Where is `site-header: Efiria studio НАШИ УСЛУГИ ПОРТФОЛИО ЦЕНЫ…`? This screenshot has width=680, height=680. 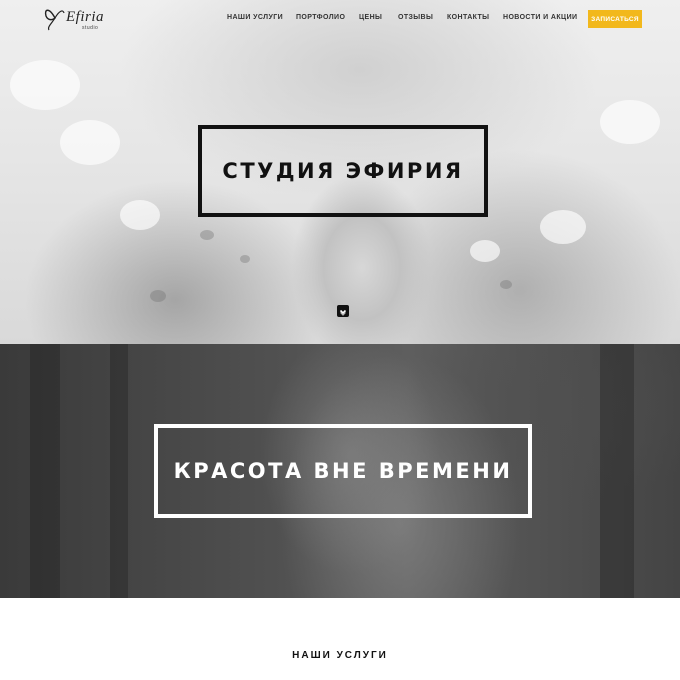
site-header: Efiria studio НАШИ УСЛУГИ ПОРТФОЛИО ЦЕНЫ… is located at coordinates (340, 20).